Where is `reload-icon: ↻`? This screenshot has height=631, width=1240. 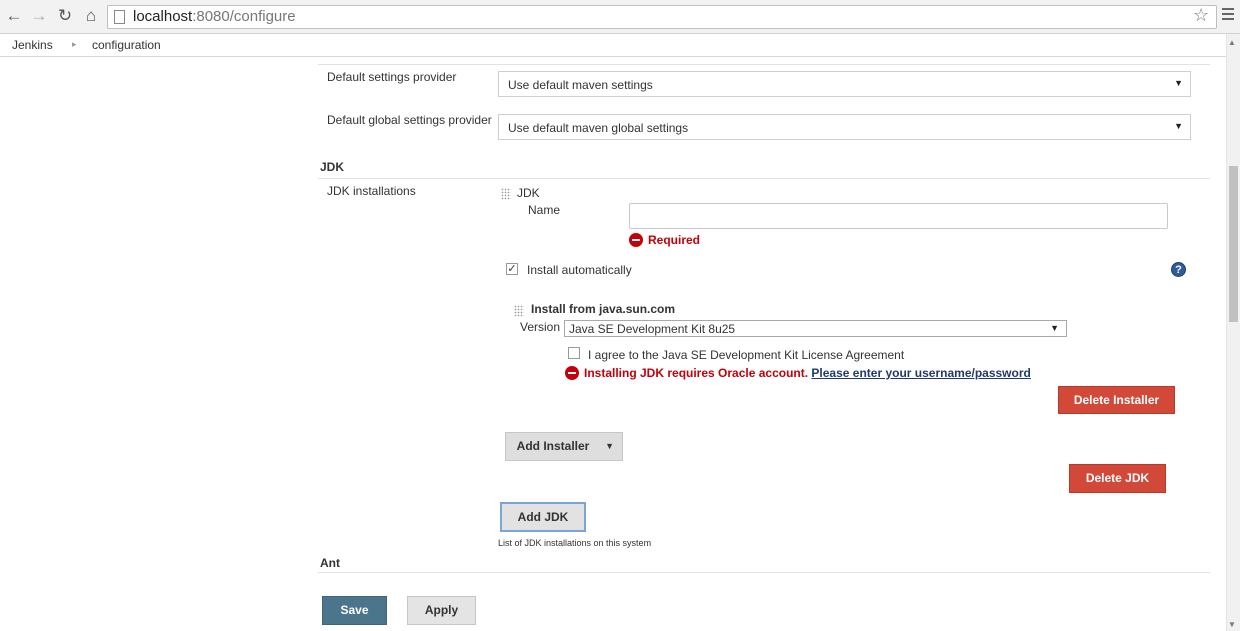
reload-icon: ↻ is located at coordinates (65, 16).